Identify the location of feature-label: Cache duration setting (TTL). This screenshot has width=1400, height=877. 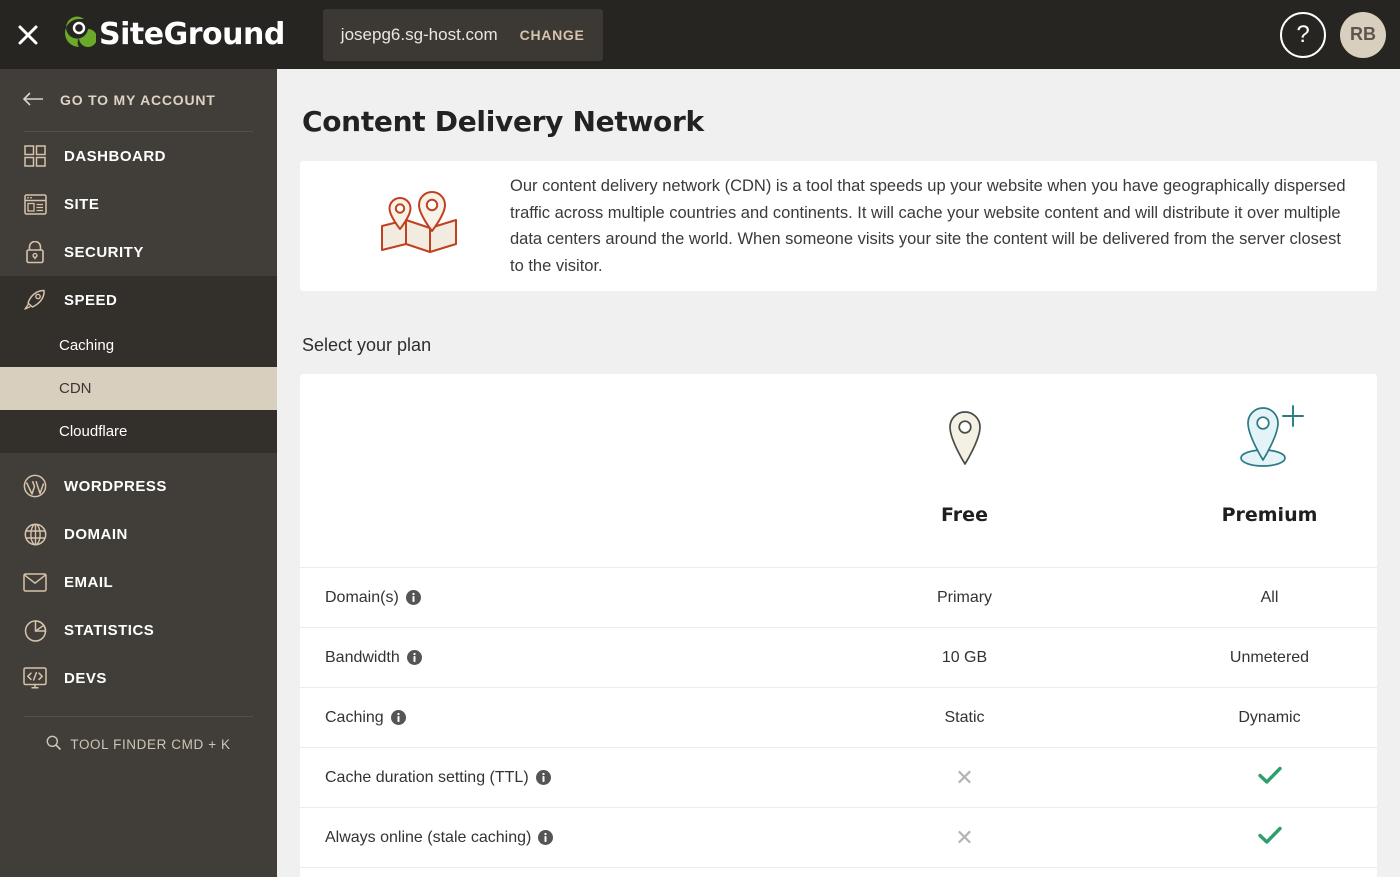
(427, 777).